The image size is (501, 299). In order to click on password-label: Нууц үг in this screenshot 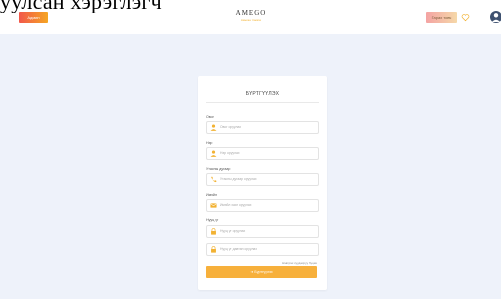, I will do `click(212, 220)`.